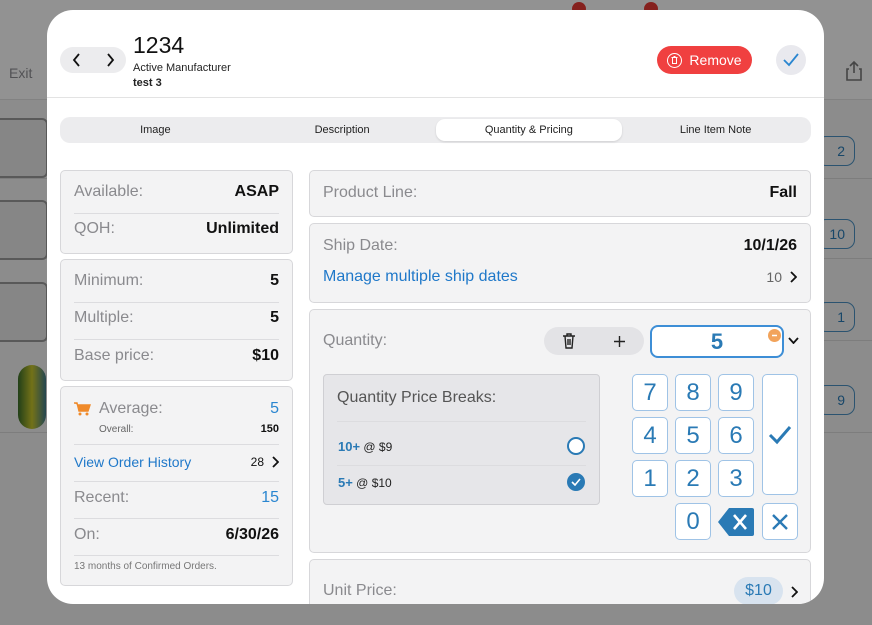 The height and width of the screenshot is (625, 872). I want to click on alert-badge-icon, so click(774, 335).